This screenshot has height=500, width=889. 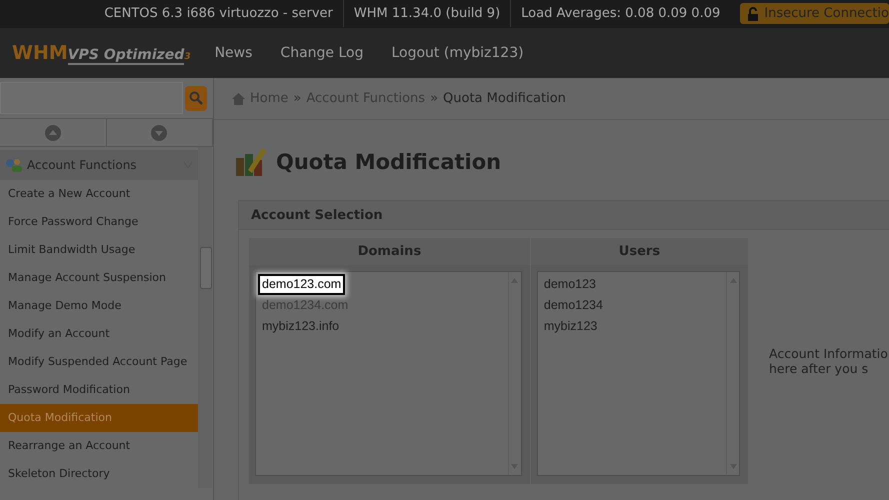 I want to click on sidebar-item: Manage Demo Mode, so click(x=99, y=306).